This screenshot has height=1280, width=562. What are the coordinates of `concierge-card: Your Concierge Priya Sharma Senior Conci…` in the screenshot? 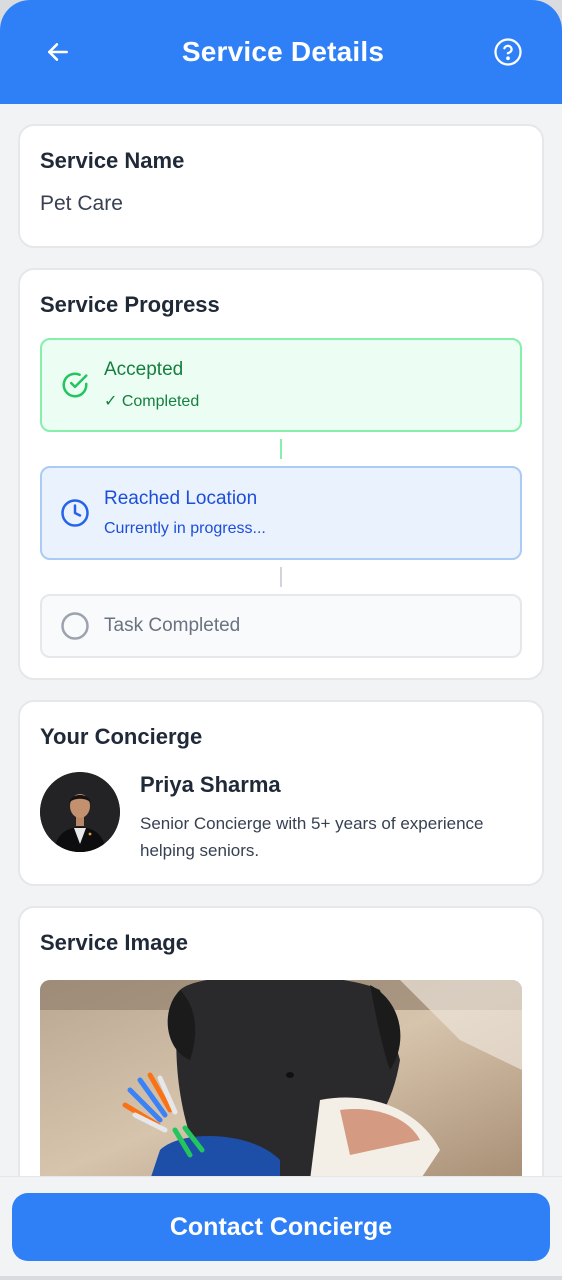 It's located at (281, 793).